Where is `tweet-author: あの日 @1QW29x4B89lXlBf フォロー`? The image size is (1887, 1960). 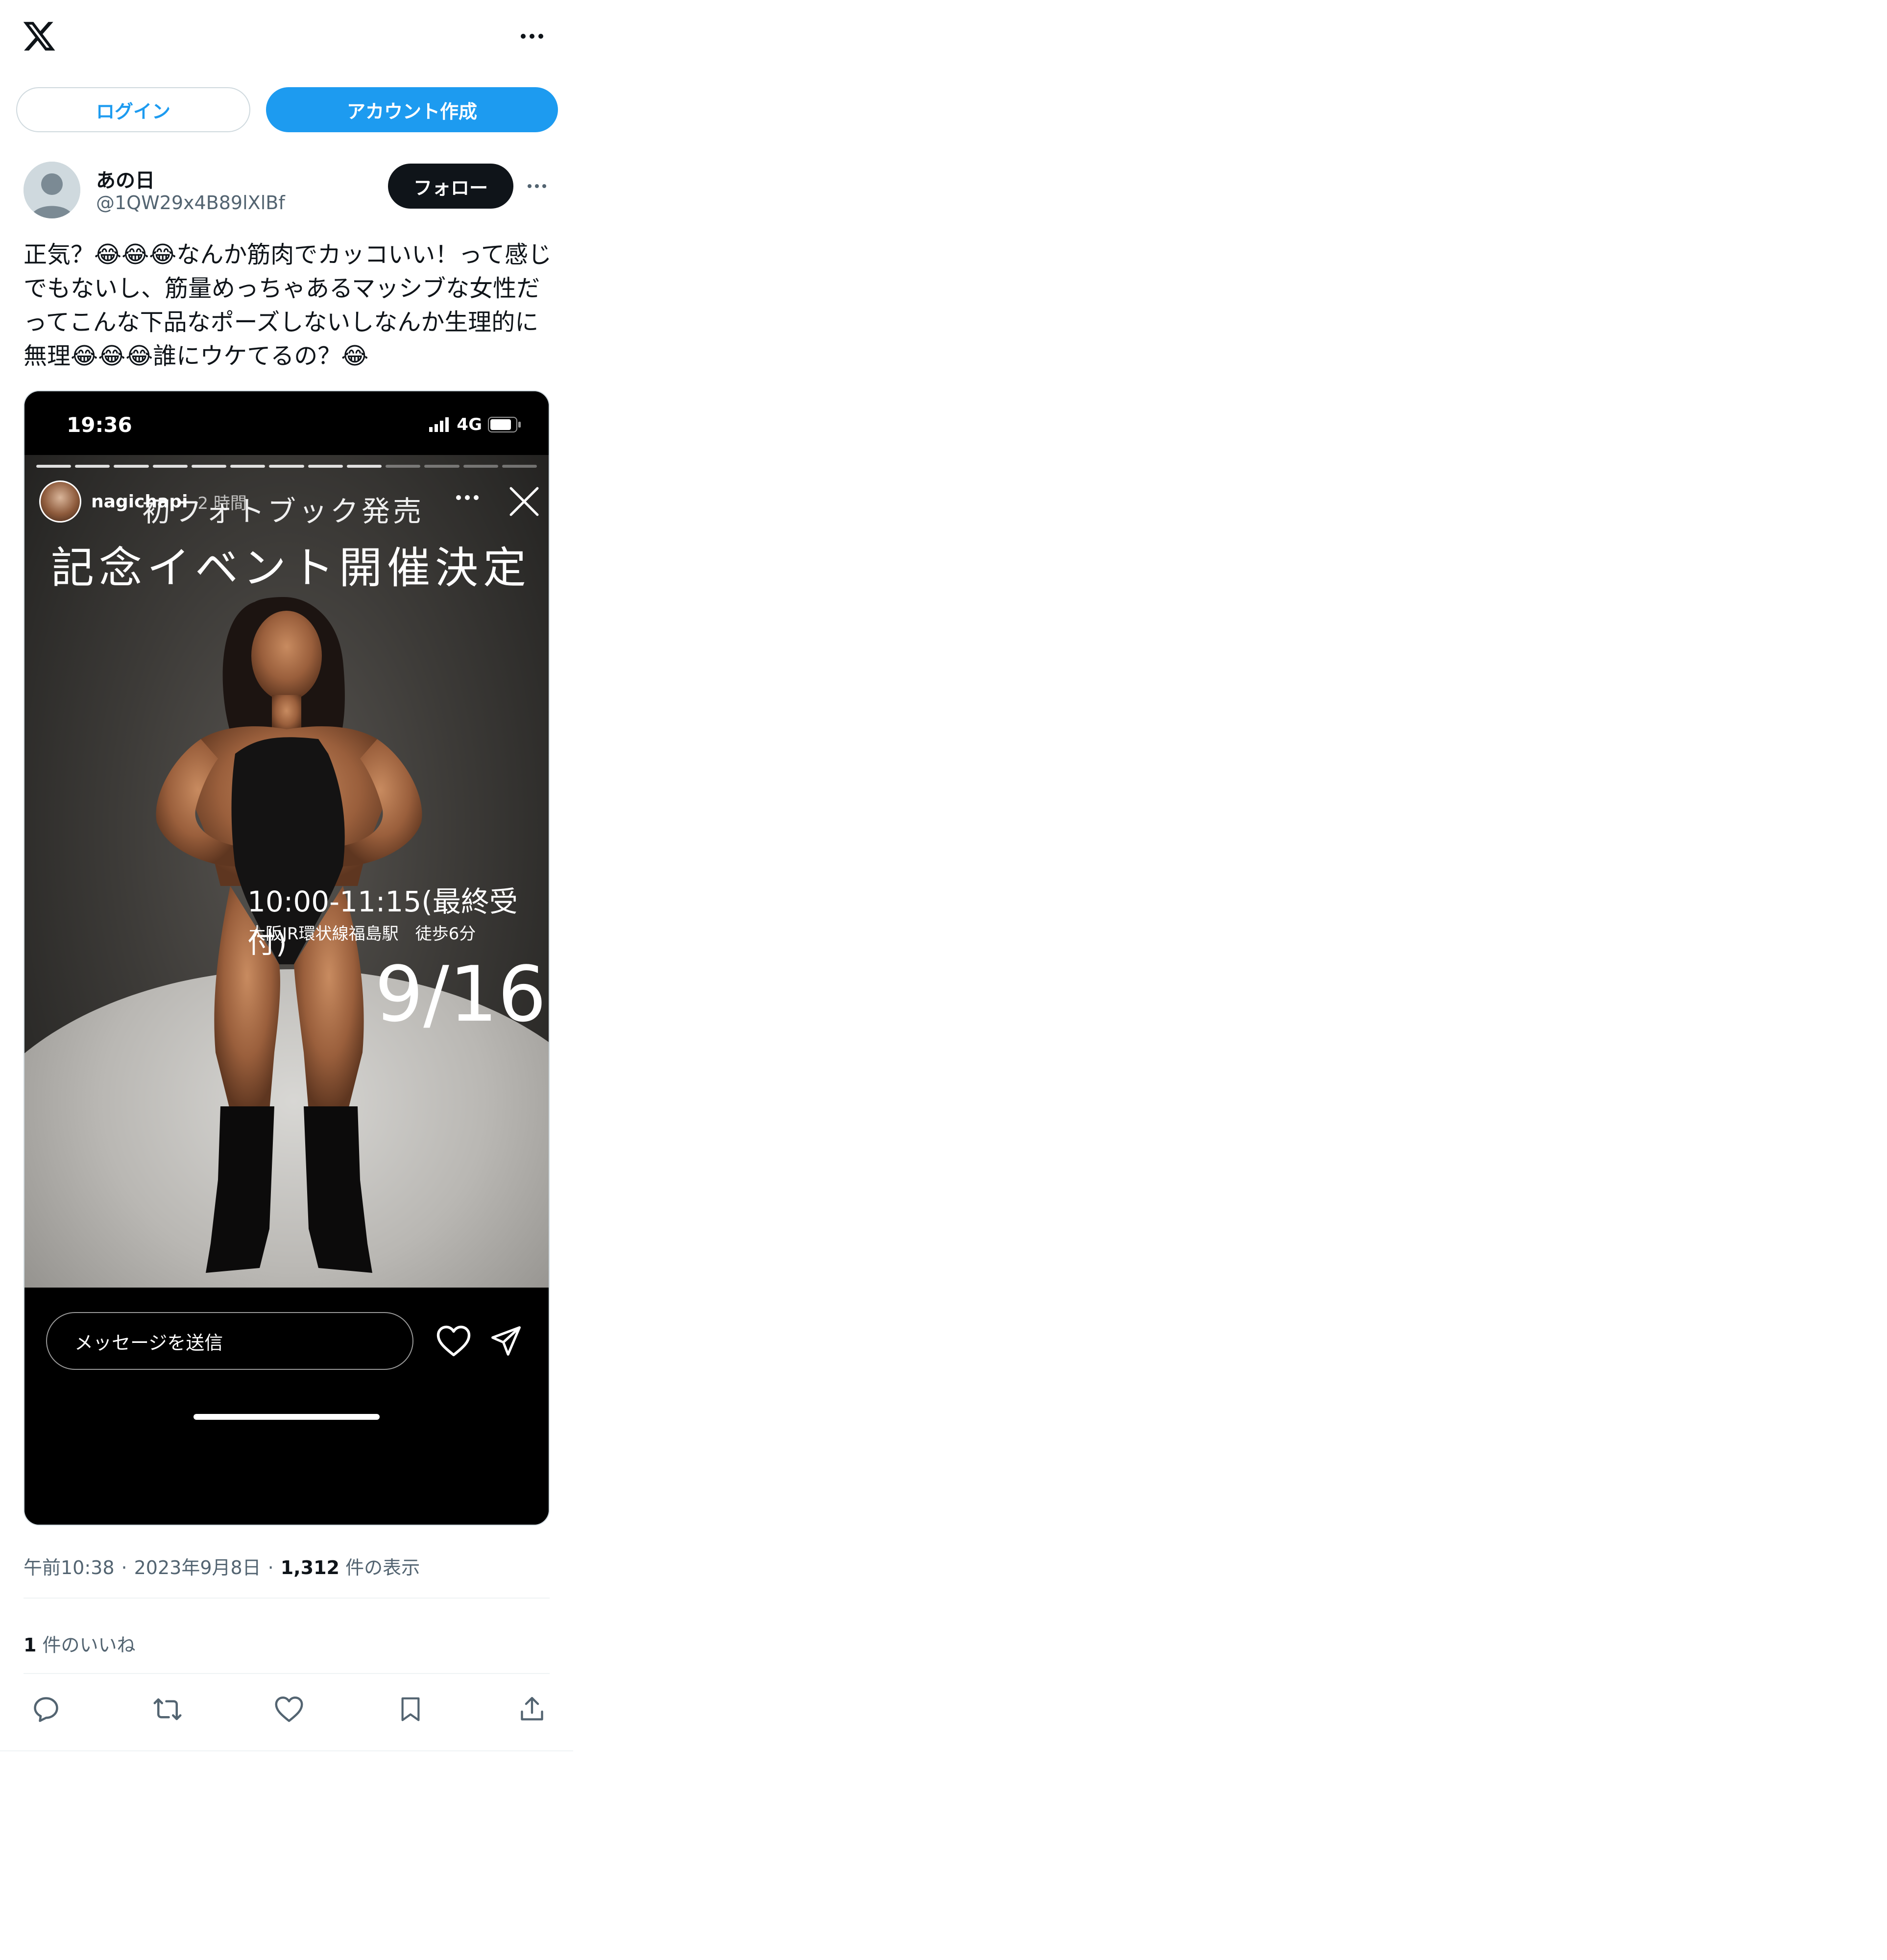
tweet-author: あの日 @1QW29x4B89lXlBf フォロー is located at coordinates (286, 194).